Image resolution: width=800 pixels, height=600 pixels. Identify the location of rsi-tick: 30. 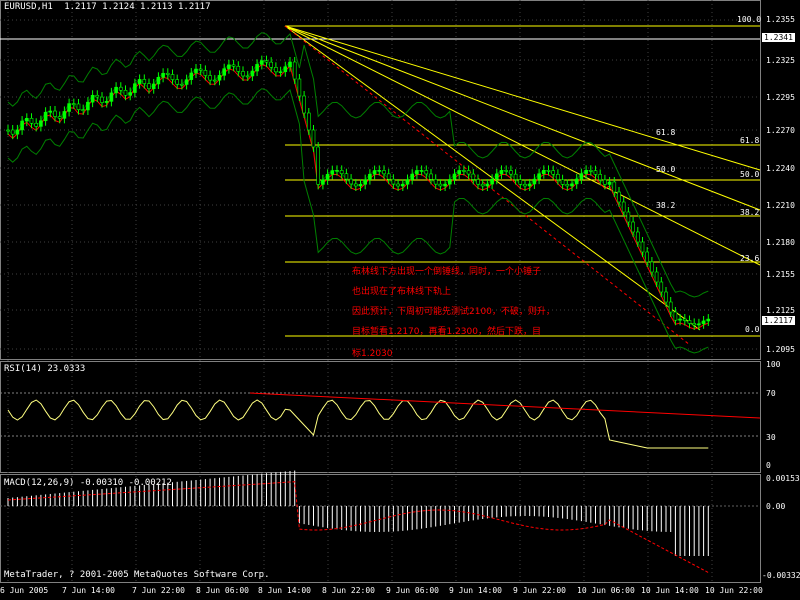
(771, 437).